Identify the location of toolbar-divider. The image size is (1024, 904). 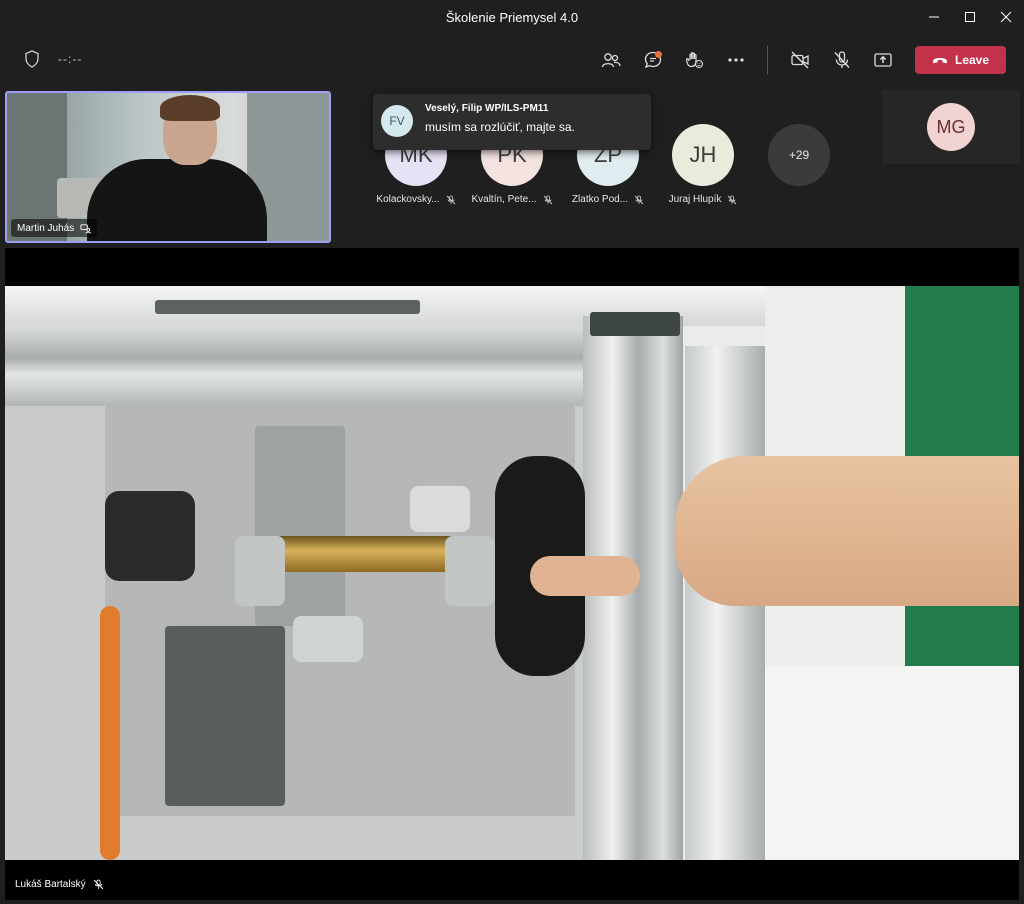
(767, 60).